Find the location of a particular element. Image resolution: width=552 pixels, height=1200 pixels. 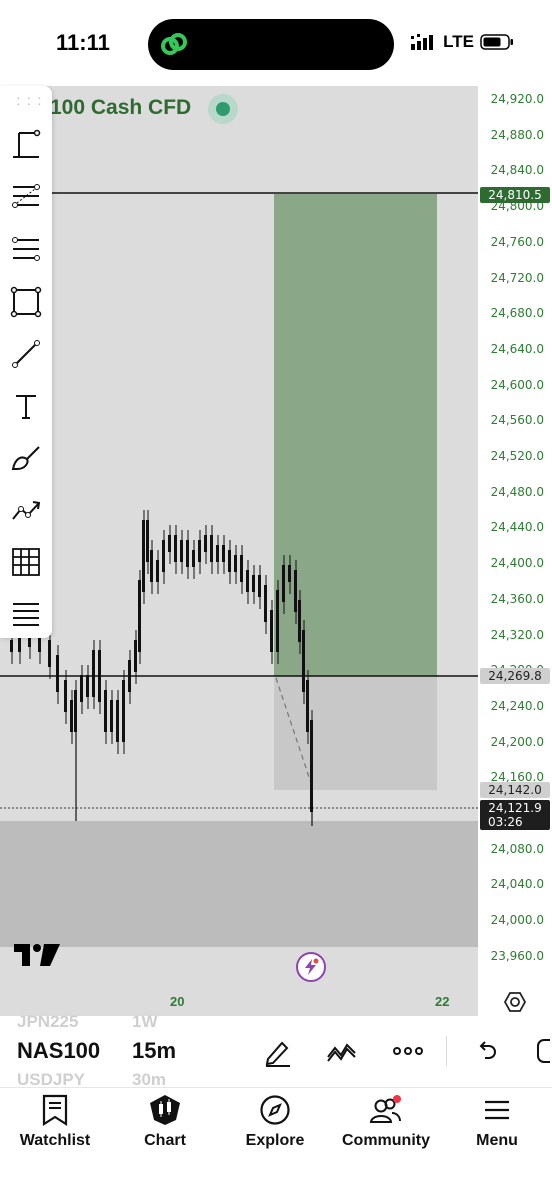

price-tick: 24,520.0 is located at coordinates (517, 456).